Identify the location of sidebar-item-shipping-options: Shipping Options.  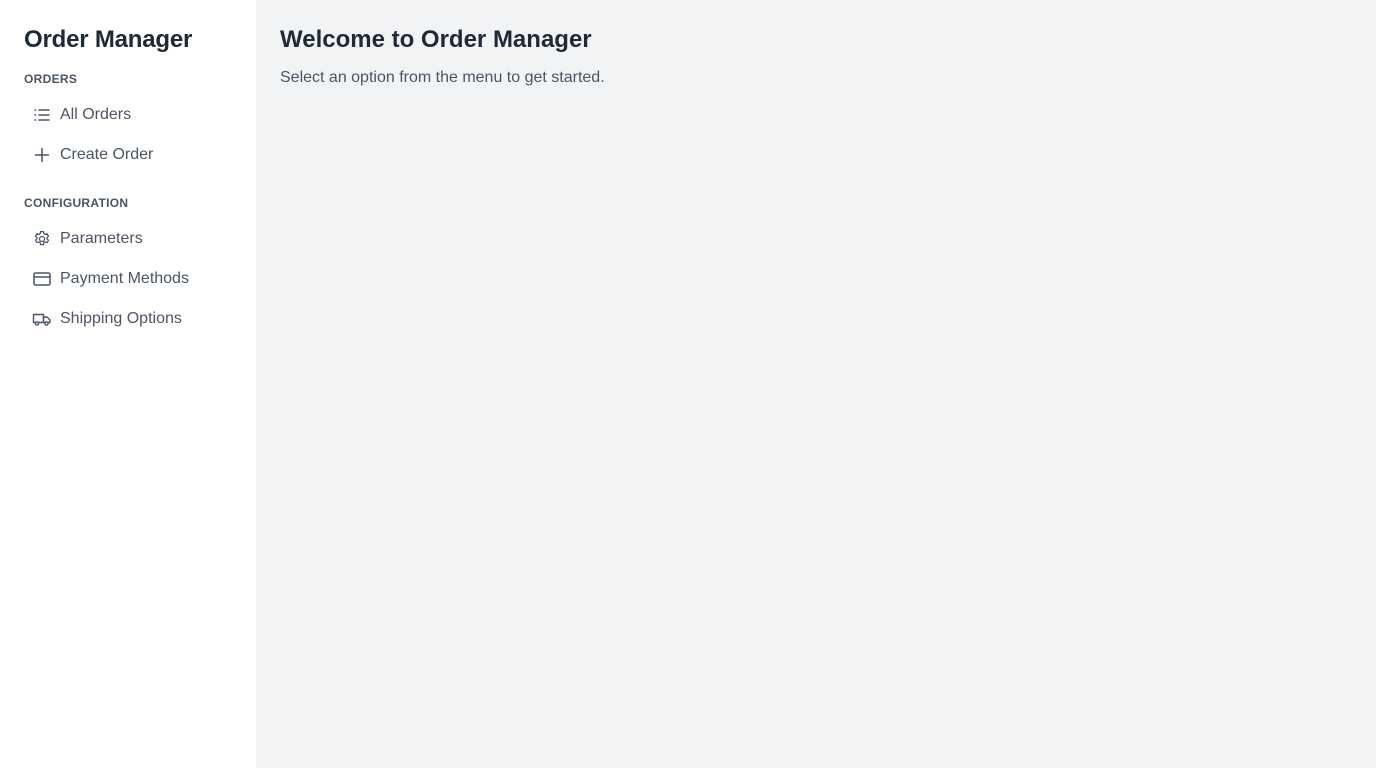
(128, 319).